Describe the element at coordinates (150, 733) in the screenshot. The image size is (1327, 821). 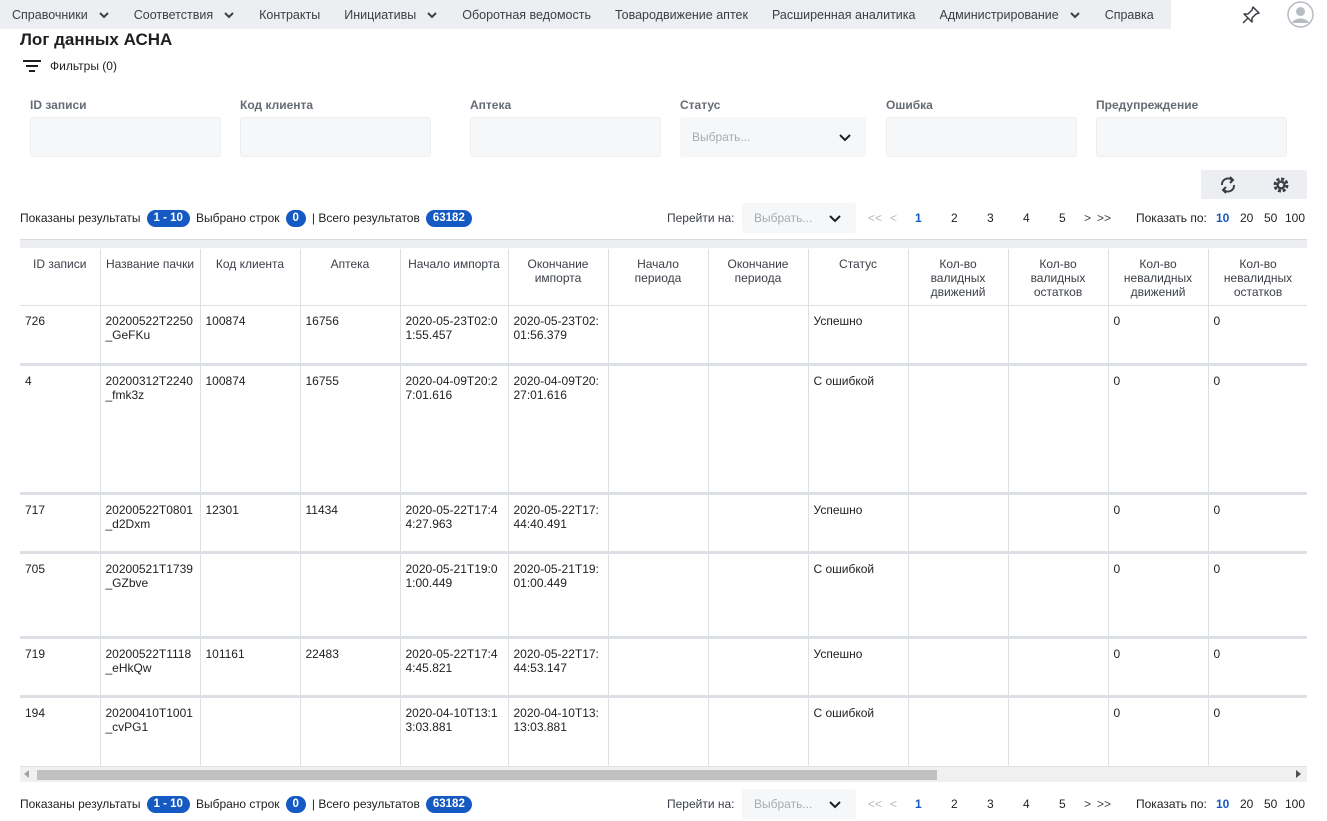
I see `table-cell: 20200410T1001_cvPG1` at that location.